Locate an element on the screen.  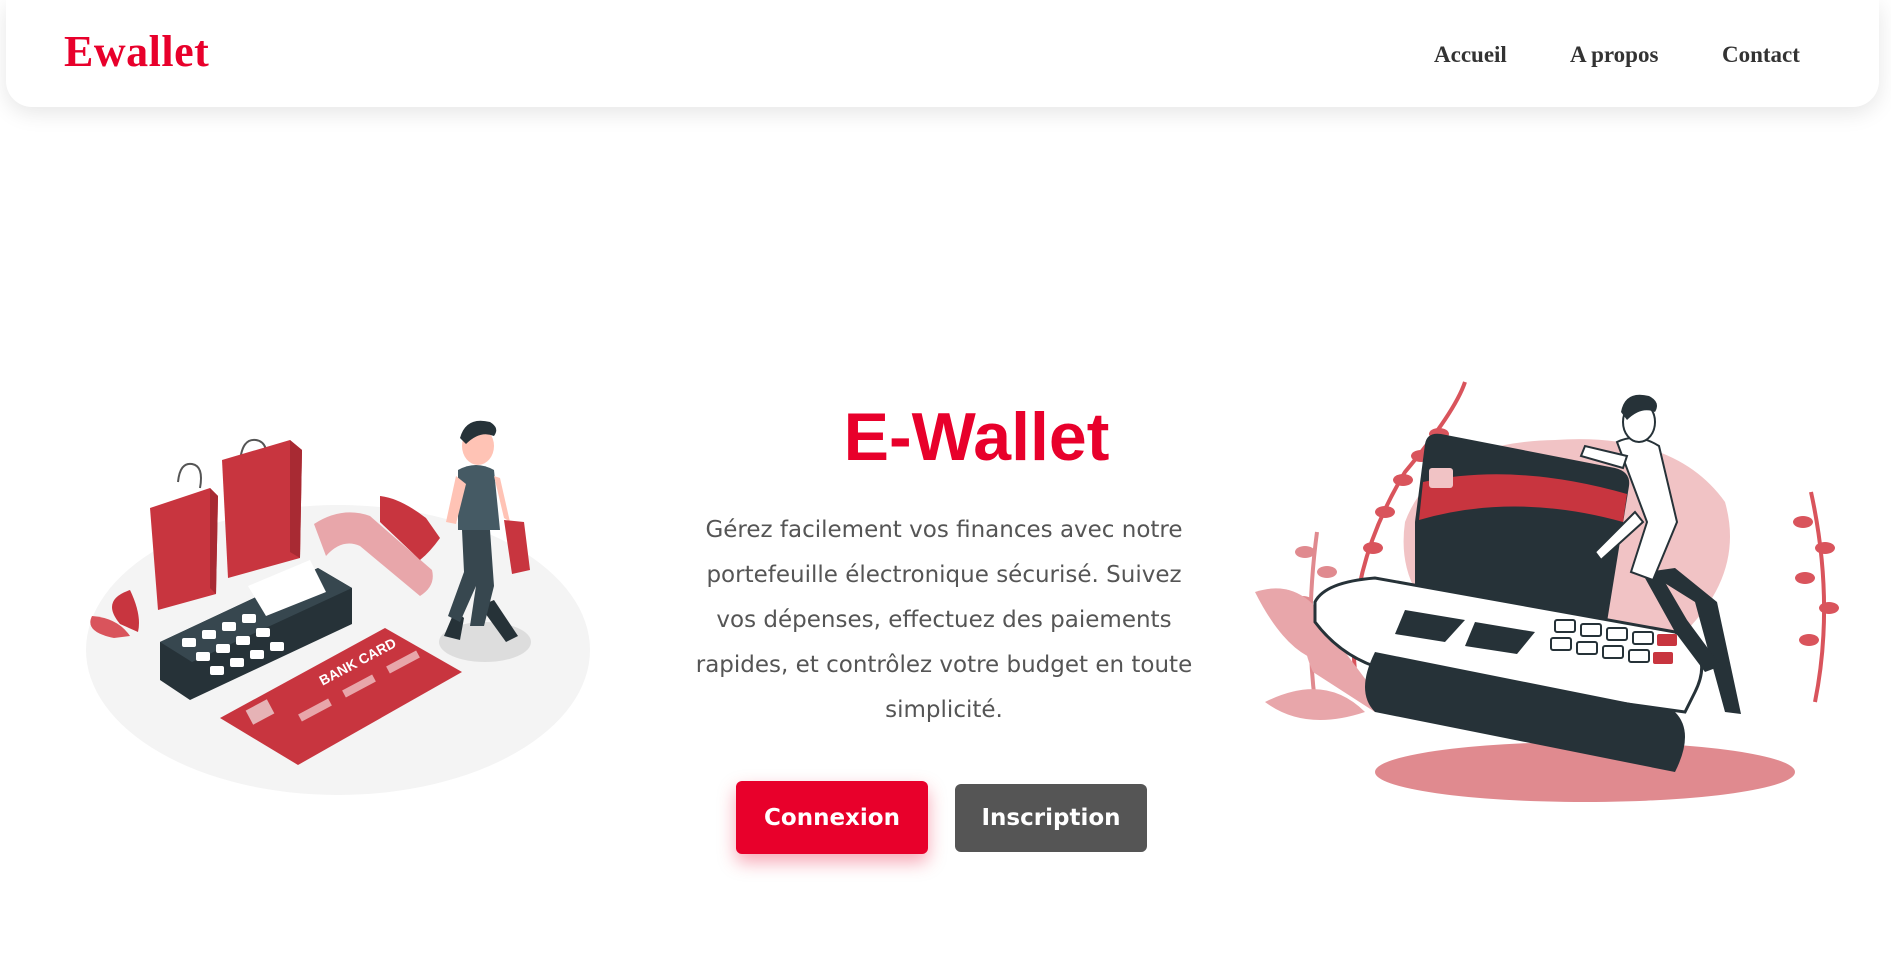
logo: Ewallet is located at coordinates (136, 51).